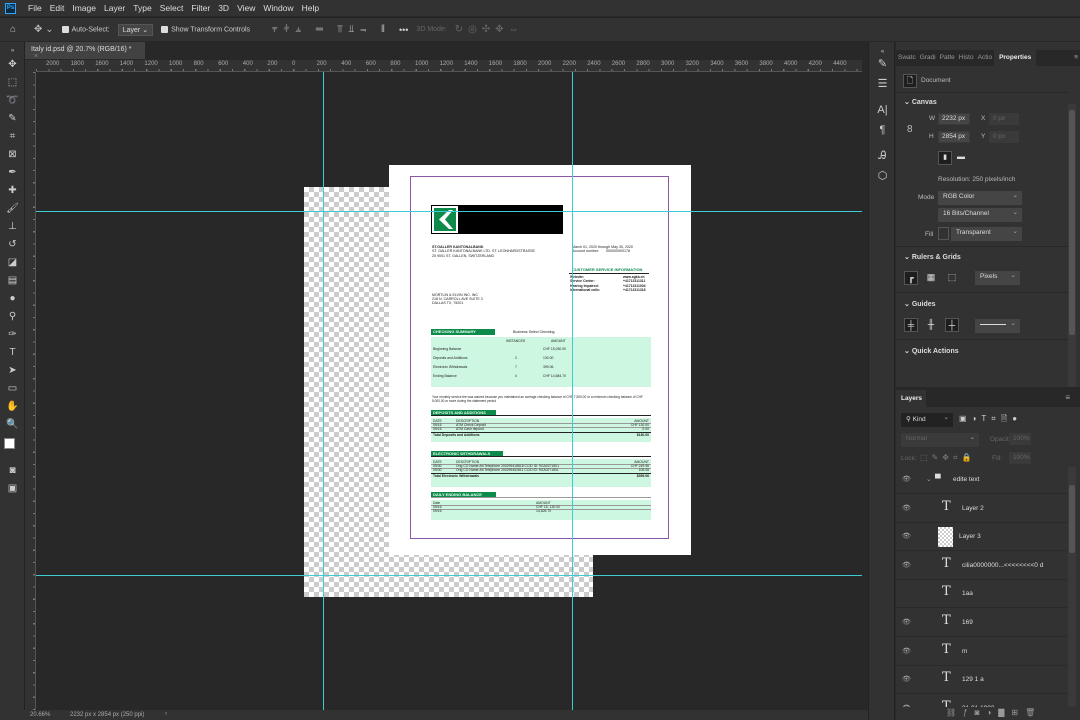 This screenshot has height=720, width=1080. Describe the element at coordinates (882, 176) in the screenshot. I see `3d-panel-icon: ⬡` at that location.